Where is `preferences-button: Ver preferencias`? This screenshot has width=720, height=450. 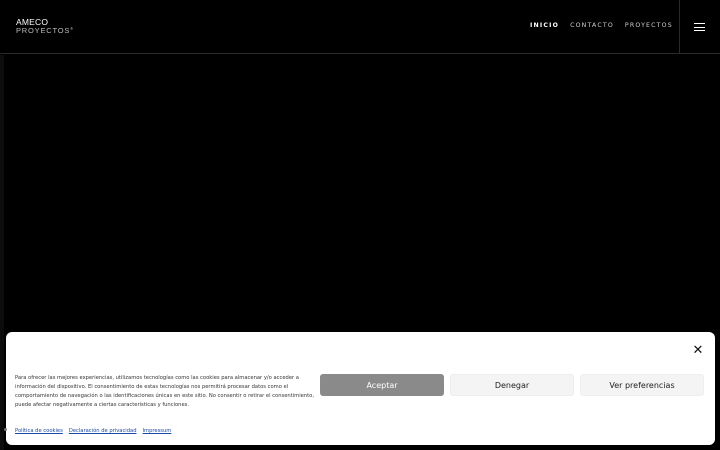
preferences-button: Ver preferencias is located at coordinates (642, 385).